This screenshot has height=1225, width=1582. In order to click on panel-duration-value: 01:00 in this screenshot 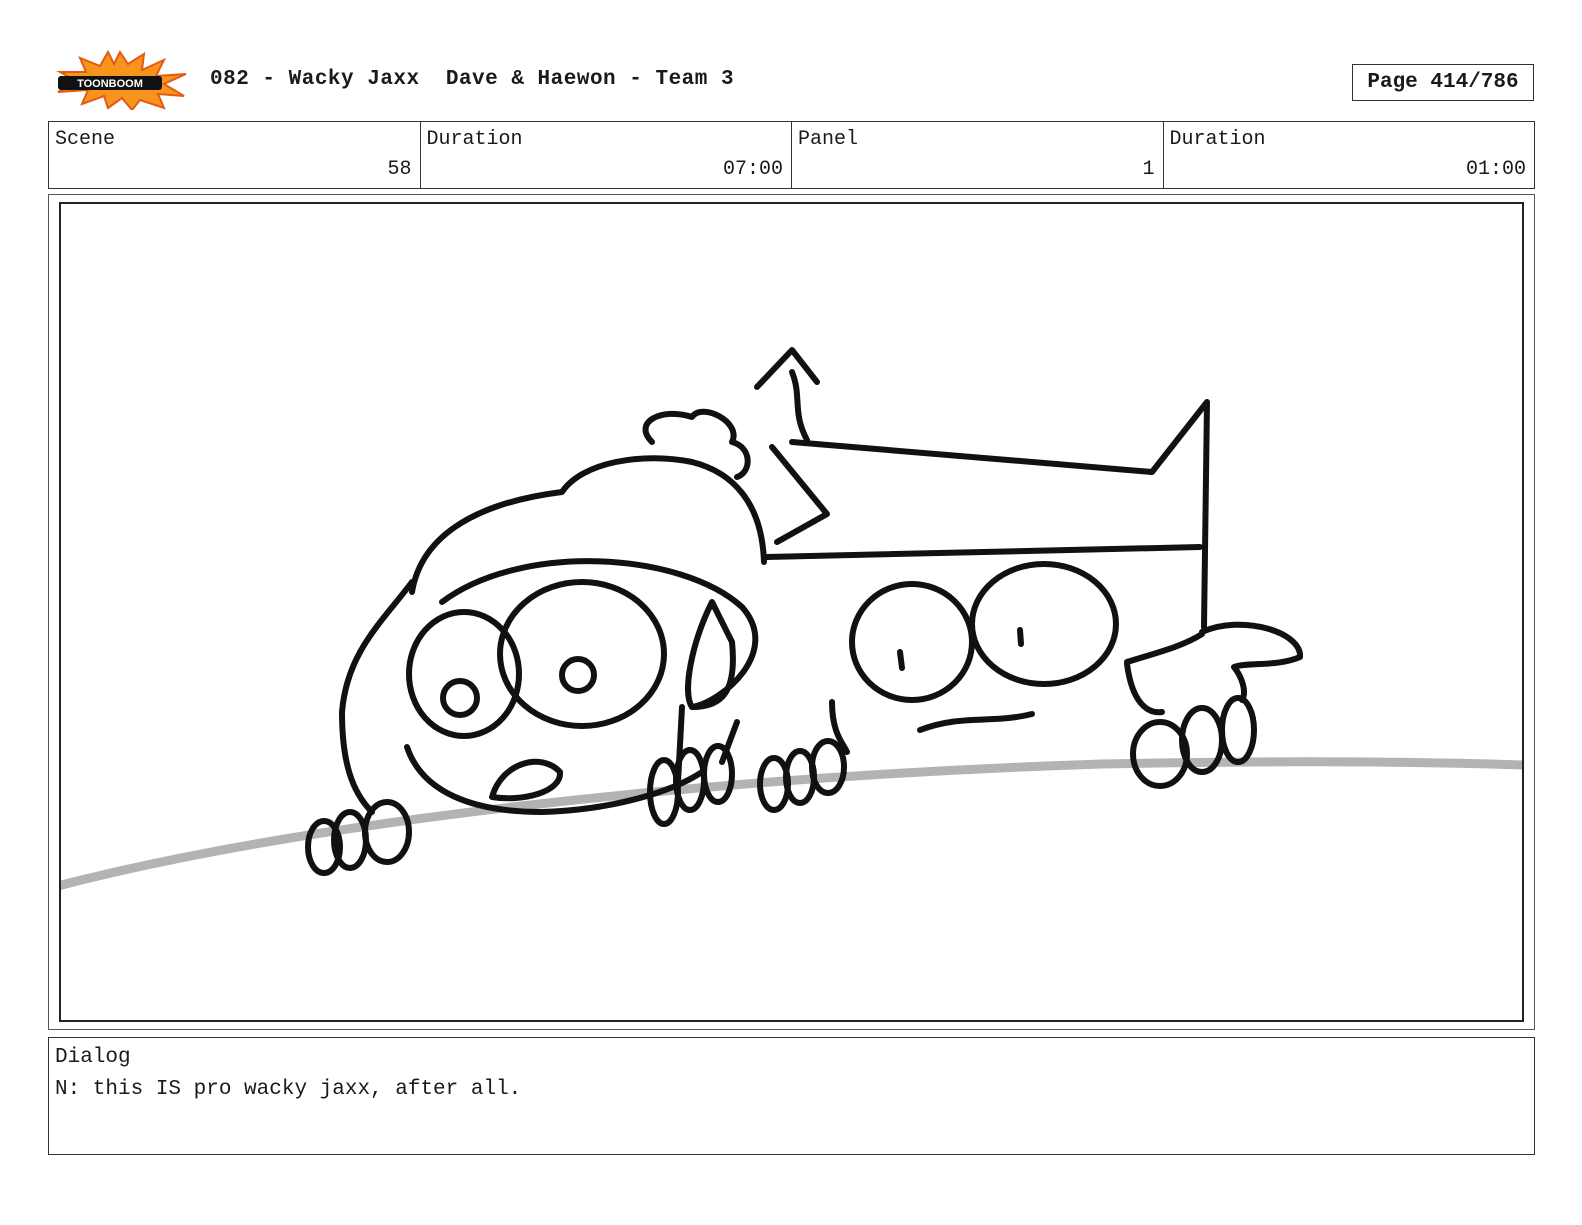, I will do `click(1495, 169)`.